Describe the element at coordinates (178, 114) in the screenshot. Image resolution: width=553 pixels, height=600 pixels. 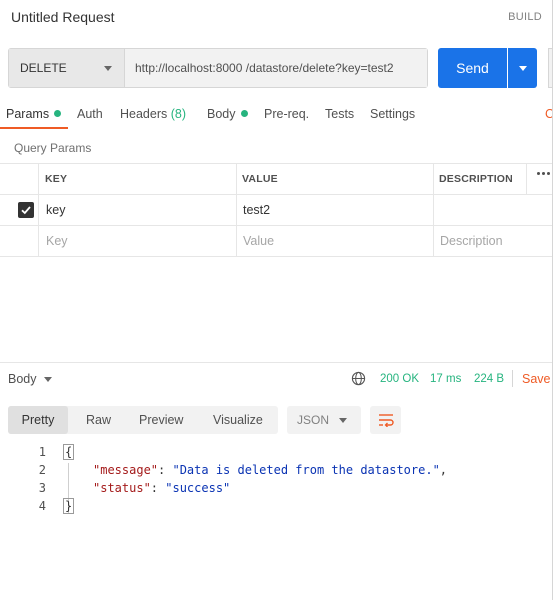
I see `headers-count: (8)` at that location.